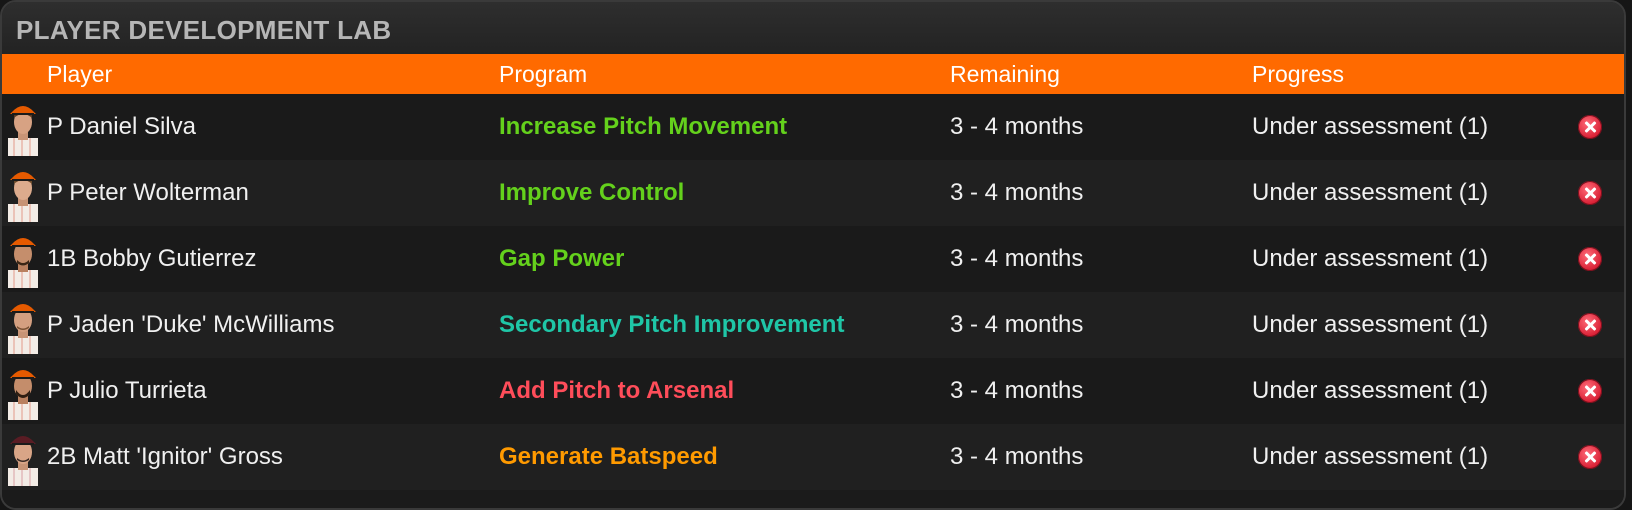  Describe the element at coordinates (643, 126) in the screenshot. I see `program-name: Increase Pitch Movement` at that location.